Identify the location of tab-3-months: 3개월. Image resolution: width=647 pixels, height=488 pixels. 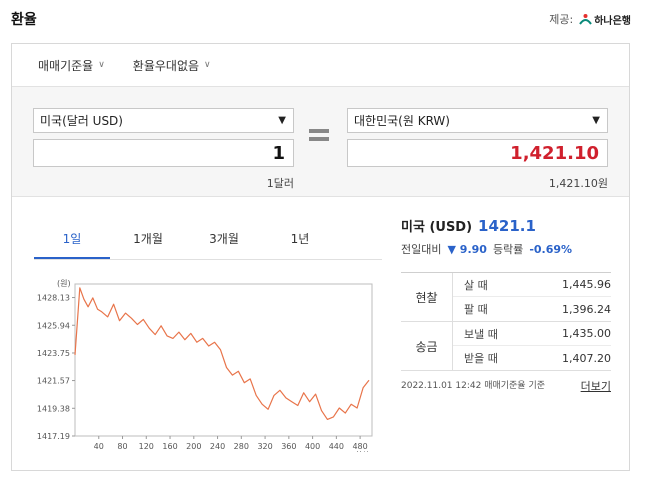
(224, 239).